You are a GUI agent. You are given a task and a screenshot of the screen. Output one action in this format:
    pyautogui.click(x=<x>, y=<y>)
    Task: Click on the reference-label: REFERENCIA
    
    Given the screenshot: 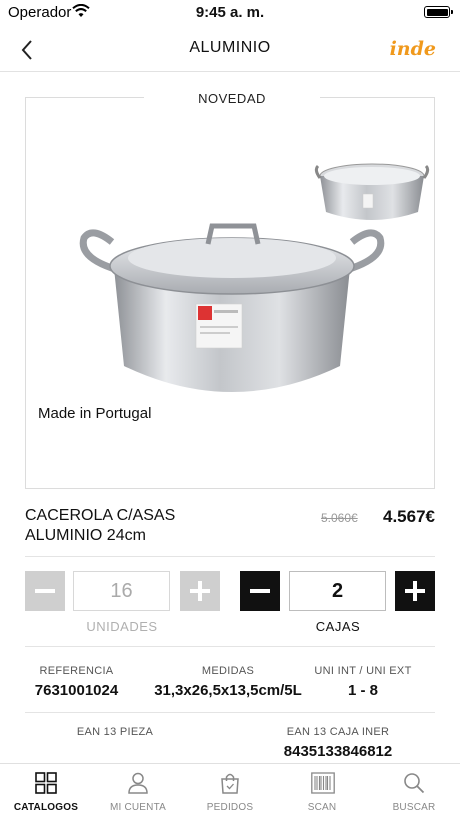 What is the action you would take?
    pyautogui.click(x=76, y=671)
    